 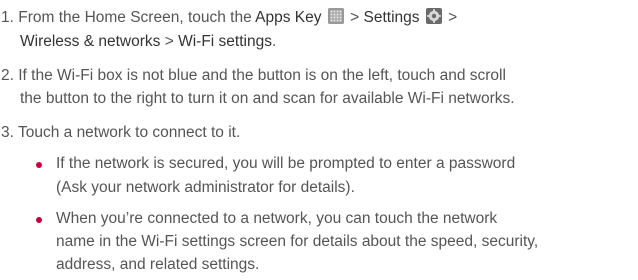 What do you see at coordinates (129, 132) in the screenshot?
I see `step-3-text: Touch a network to connect to it.` at bounding box center [129, 132].